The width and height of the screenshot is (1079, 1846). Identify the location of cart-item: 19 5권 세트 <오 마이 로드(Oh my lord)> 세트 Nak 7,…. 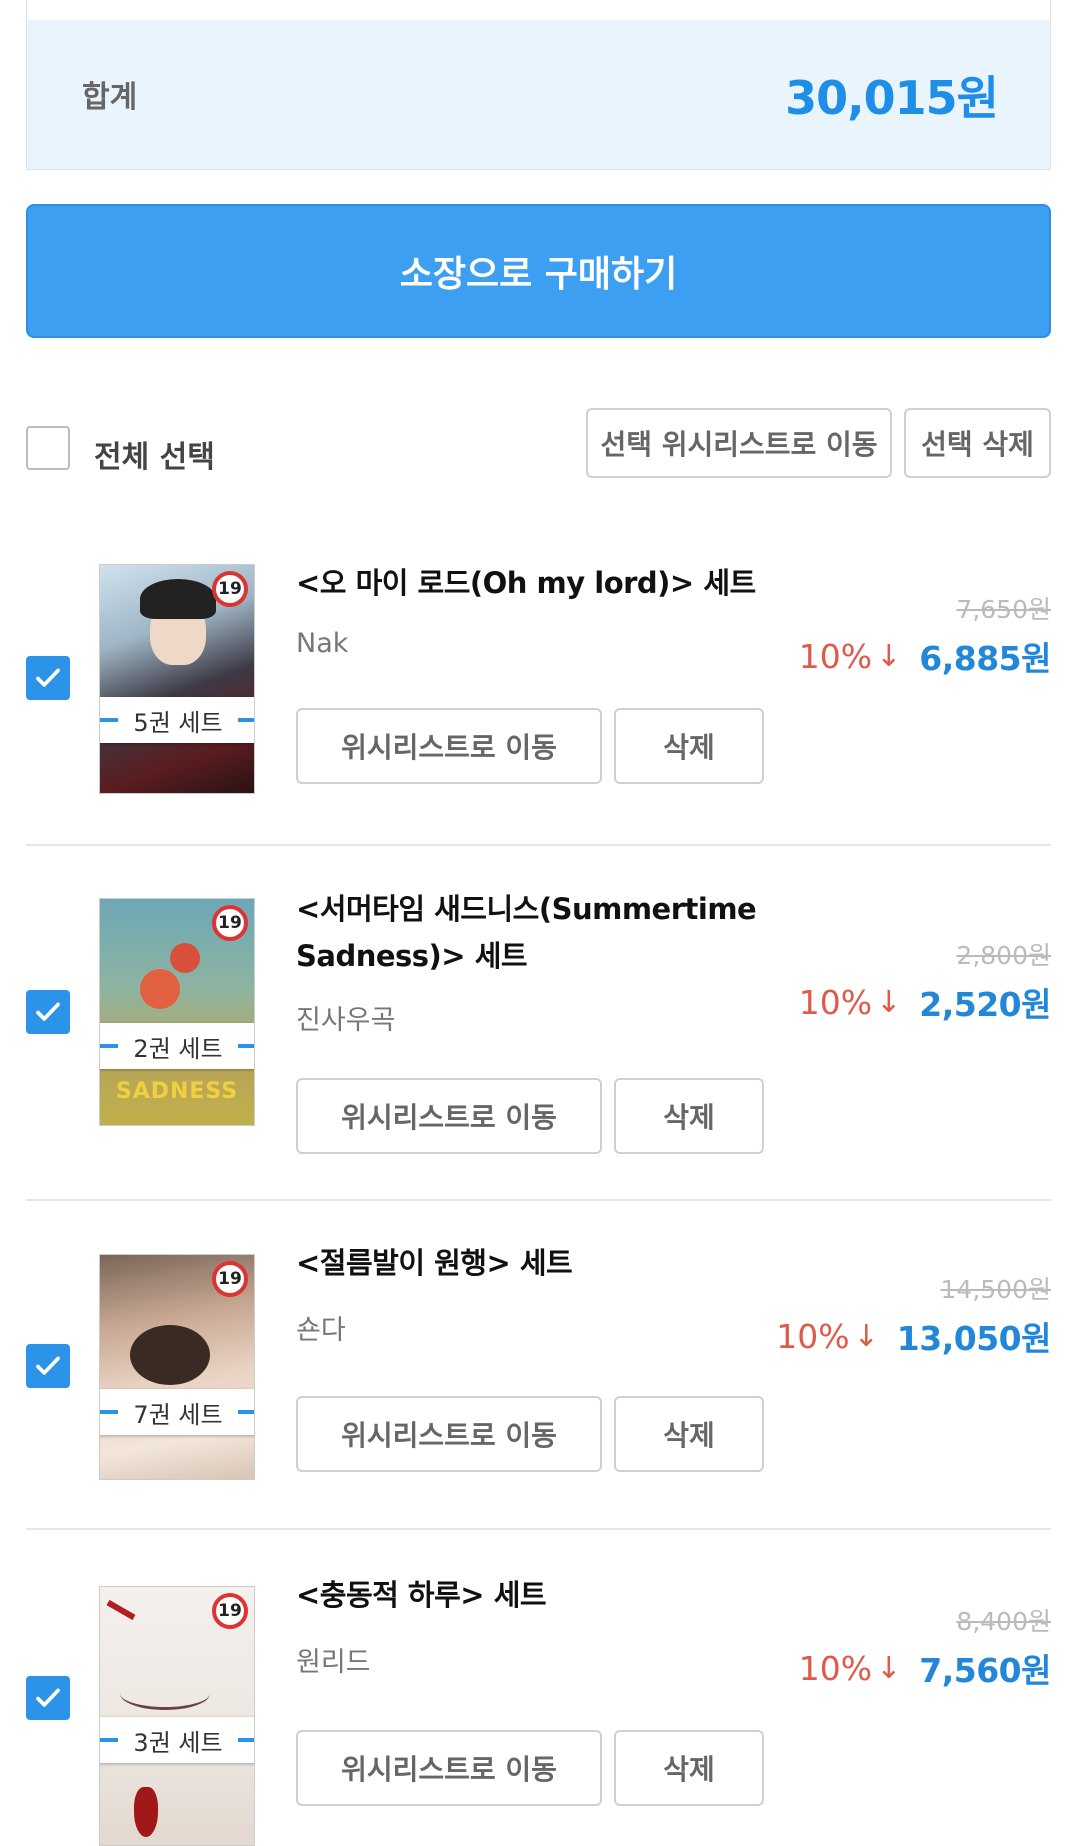
(538, 680).